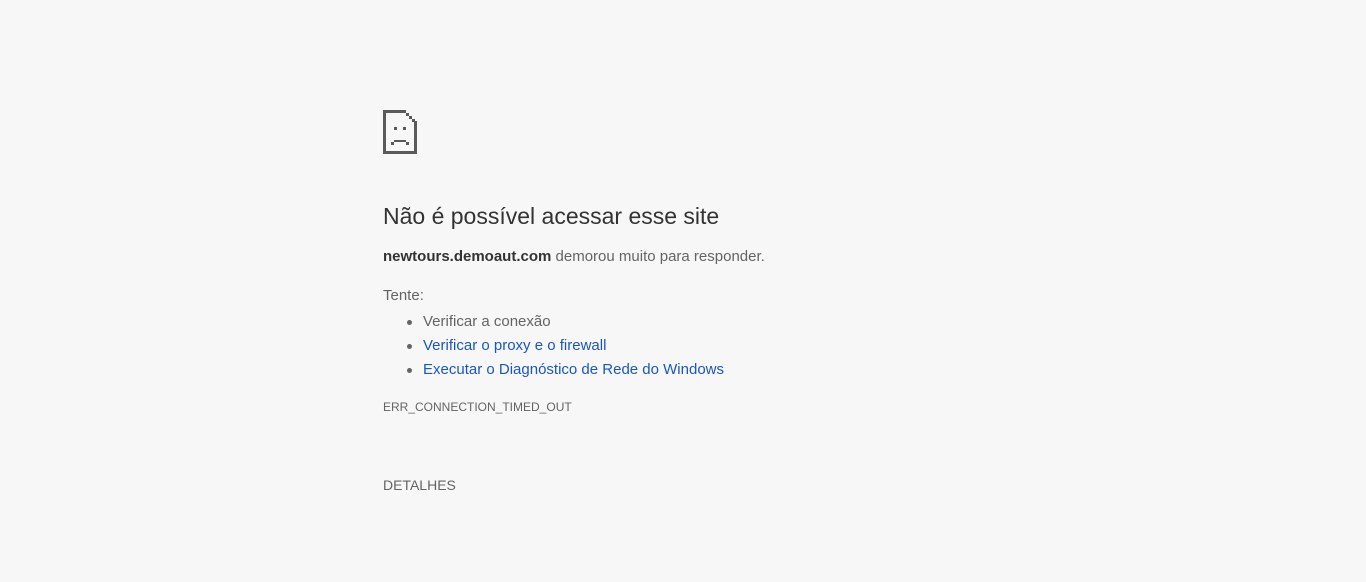 This screenshot has width=1366, height=582. What do you see at coordinates (403, 295) in the screenshot?
I see `try-label: Tente:` at bounding box center [403, 295].